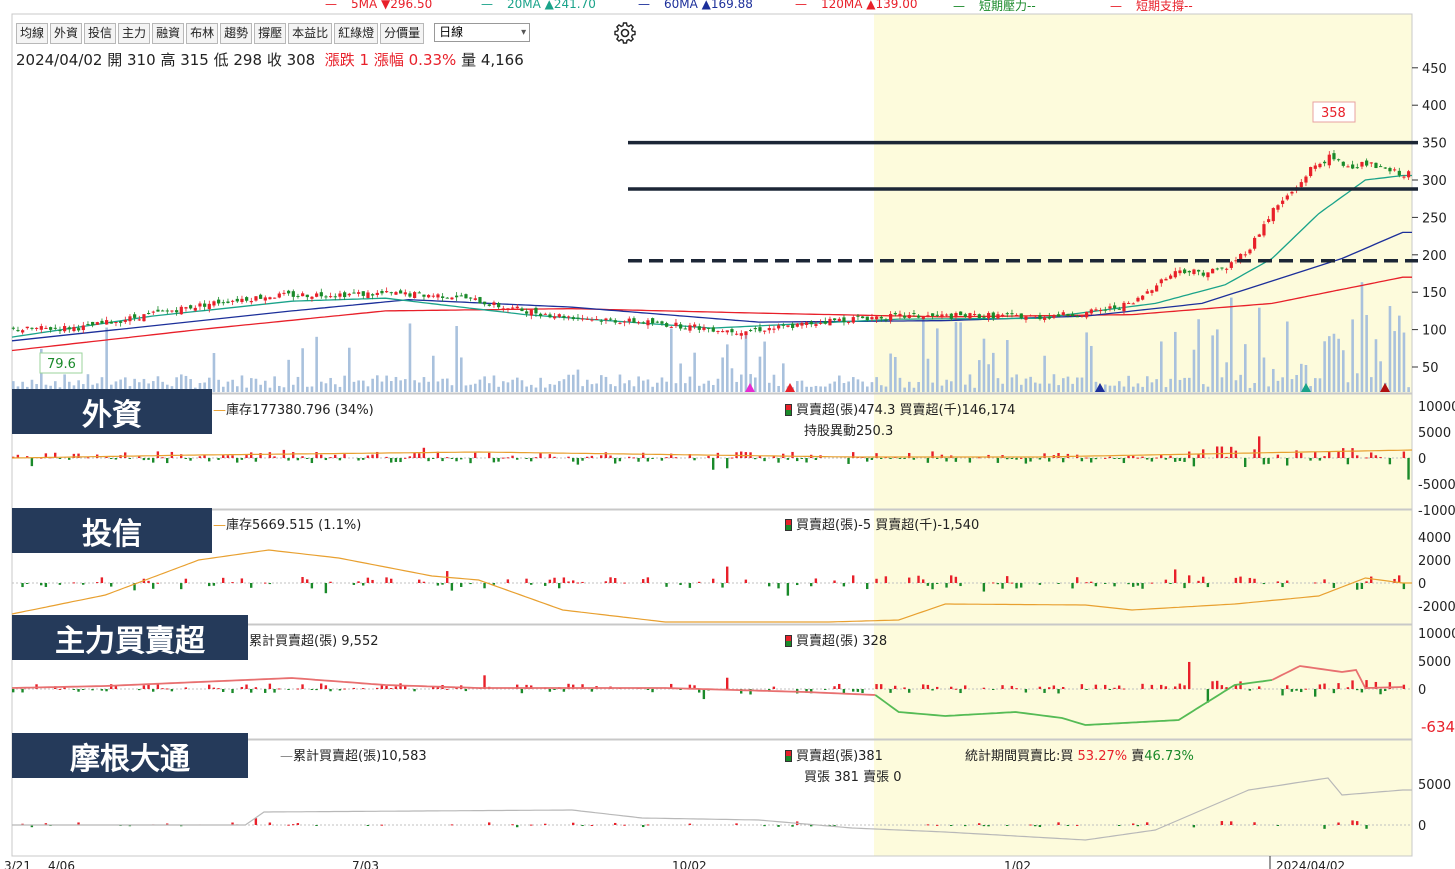  Describe the element at coordinates (356, 33) in the screenshot. I see `btn-traffic-light: 紅綠燈` at that location.